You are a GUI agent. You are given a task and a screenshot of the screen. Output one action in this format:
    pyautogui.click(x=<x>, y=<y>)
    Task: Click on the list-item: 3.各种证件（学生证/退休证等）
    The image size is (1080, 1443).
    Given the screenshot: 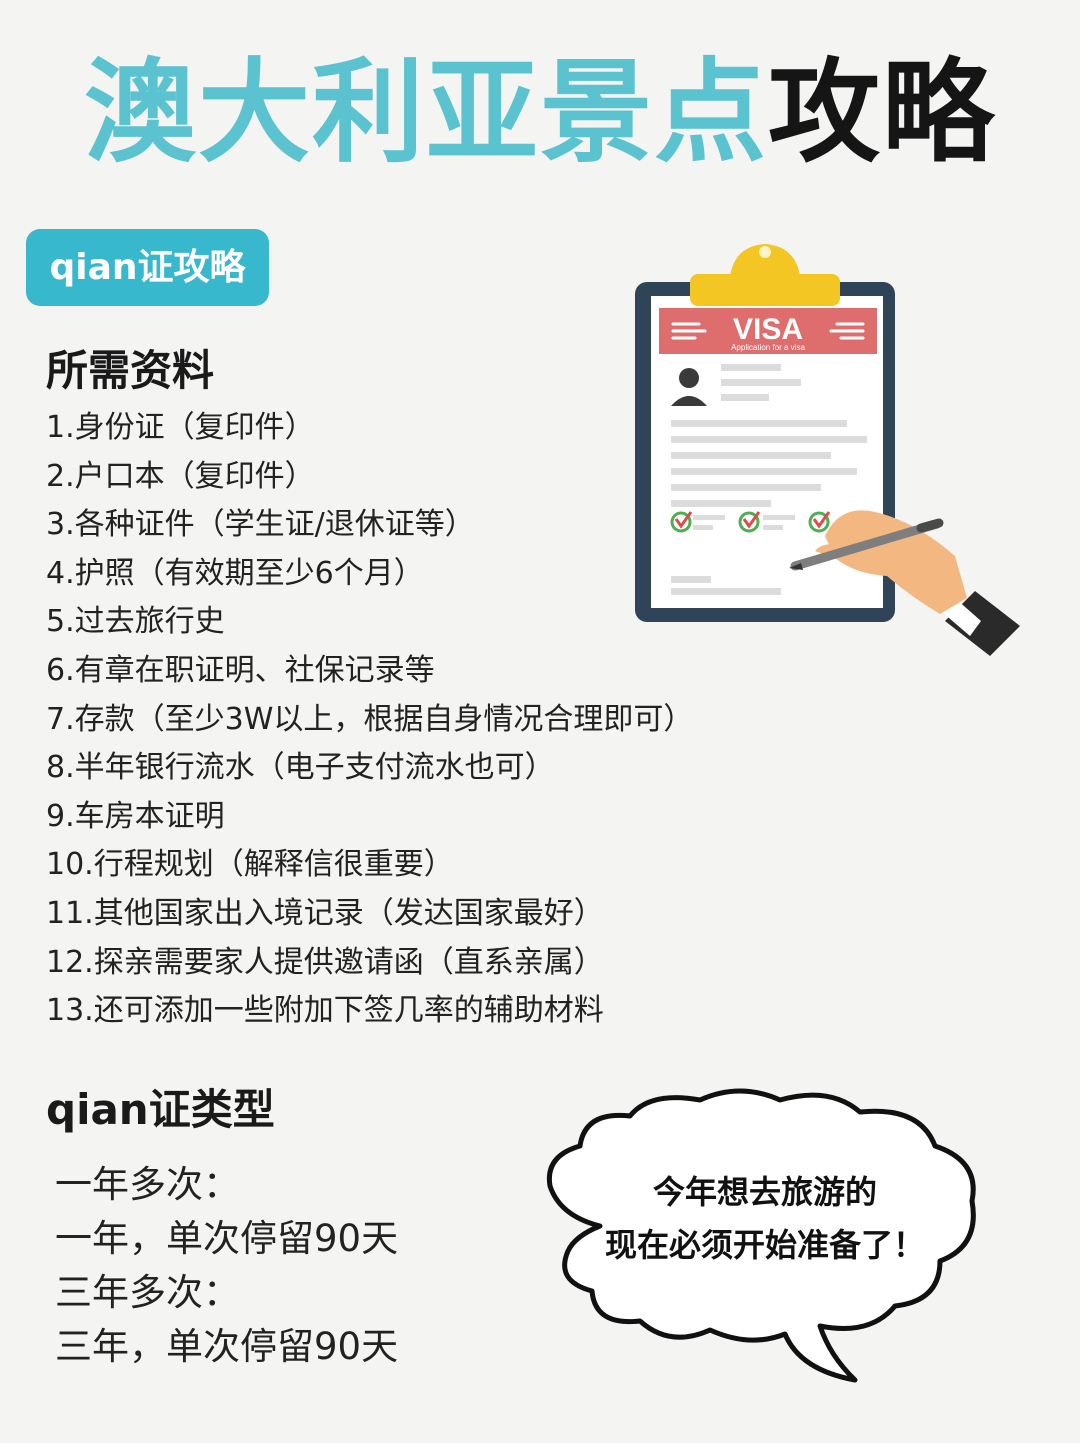 What is the action you would take?
    pyautogui.click(x=260, y=525)
    